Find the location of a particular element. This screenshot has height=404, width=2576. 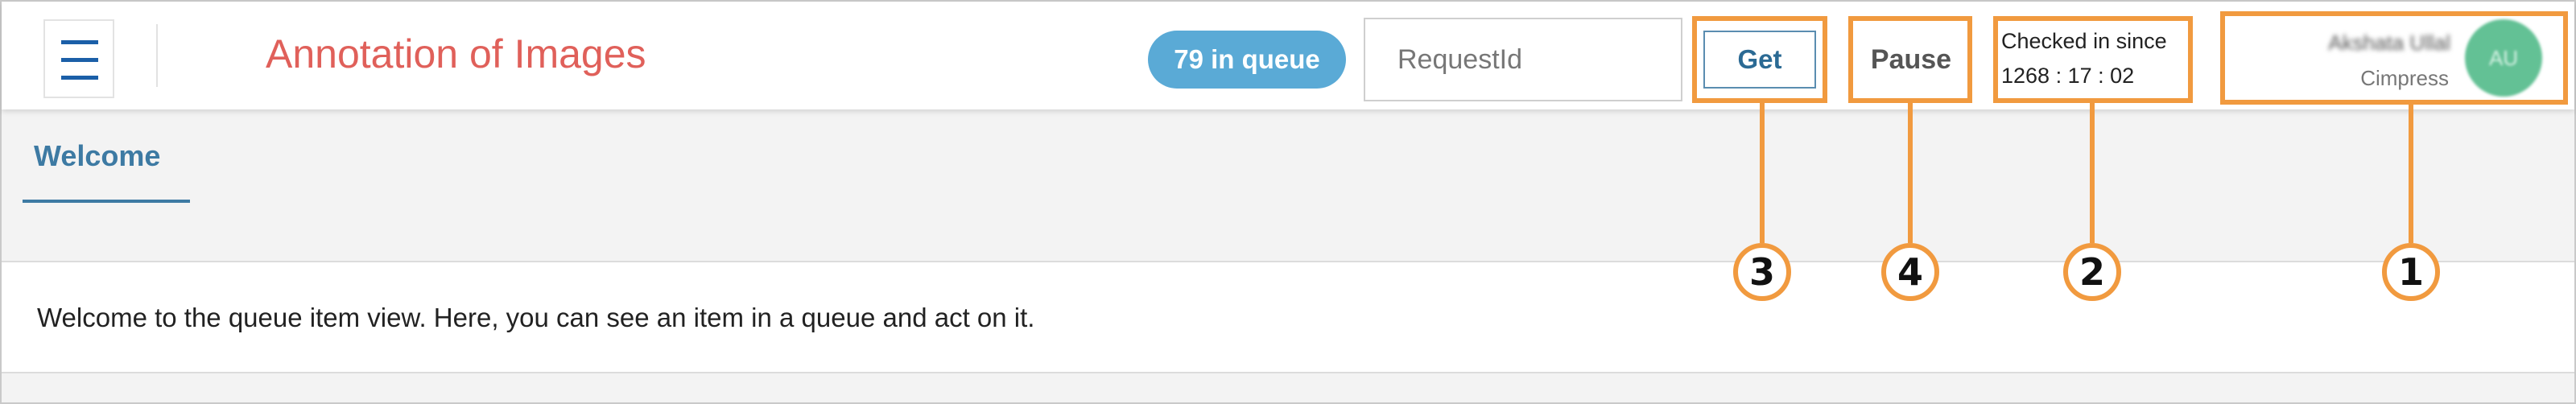

hamburger-menu-button is located at coordinates (78, 58).